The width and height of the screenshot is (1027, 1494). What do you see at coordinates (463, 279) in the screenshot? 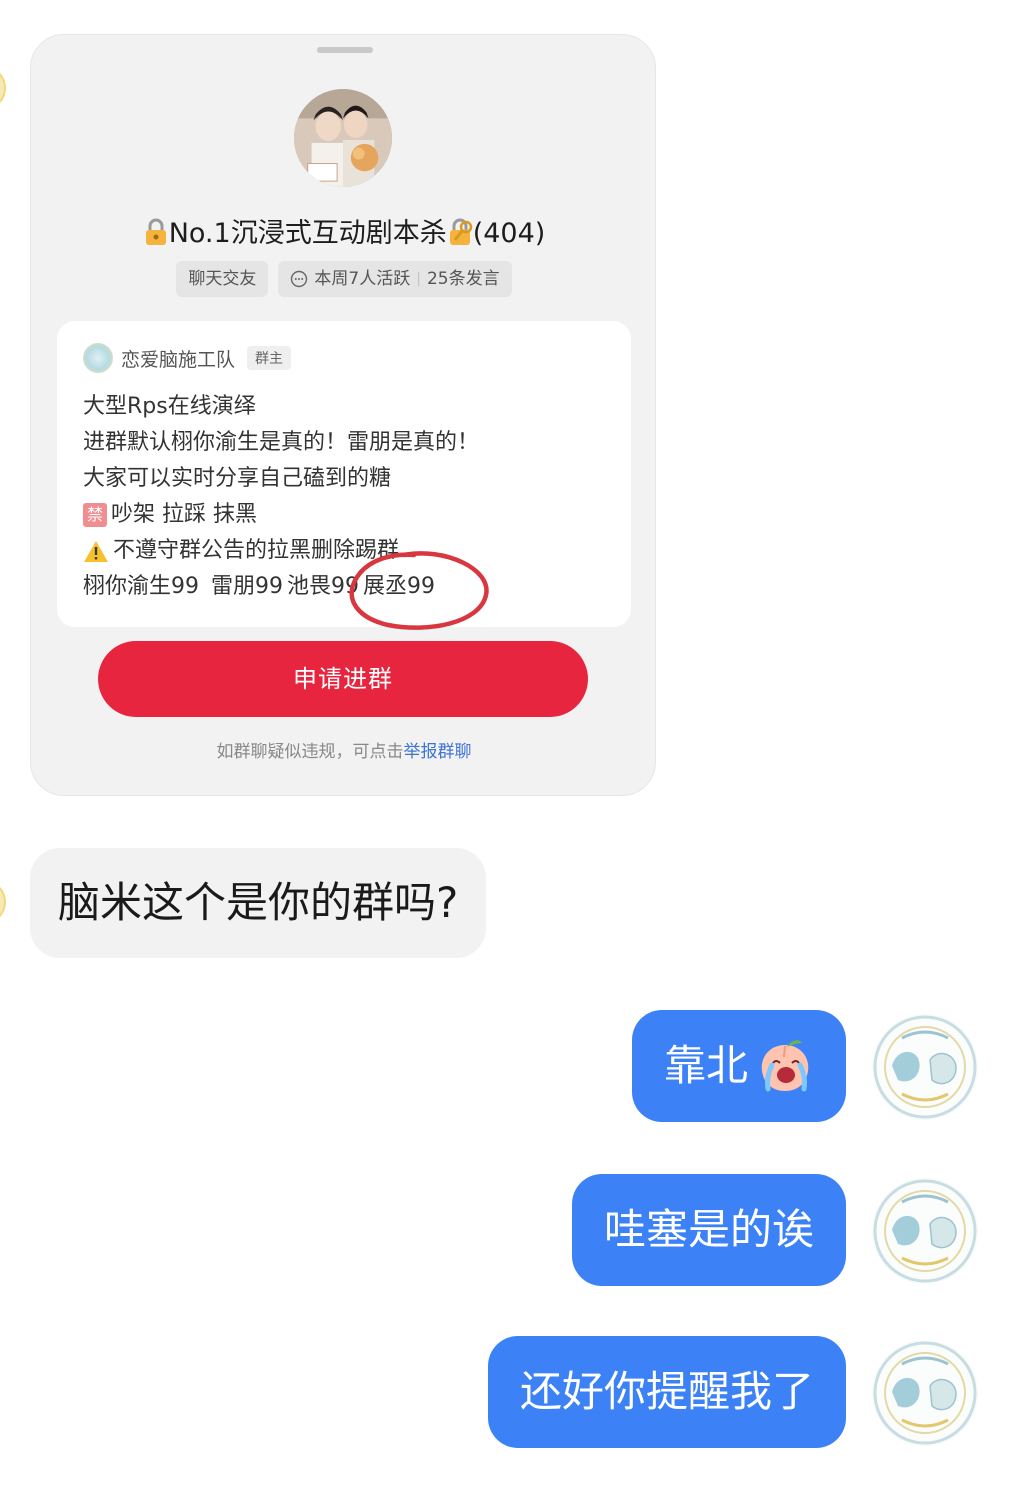
I see `message-count: 25条发言` at bounding box center [463, 279].